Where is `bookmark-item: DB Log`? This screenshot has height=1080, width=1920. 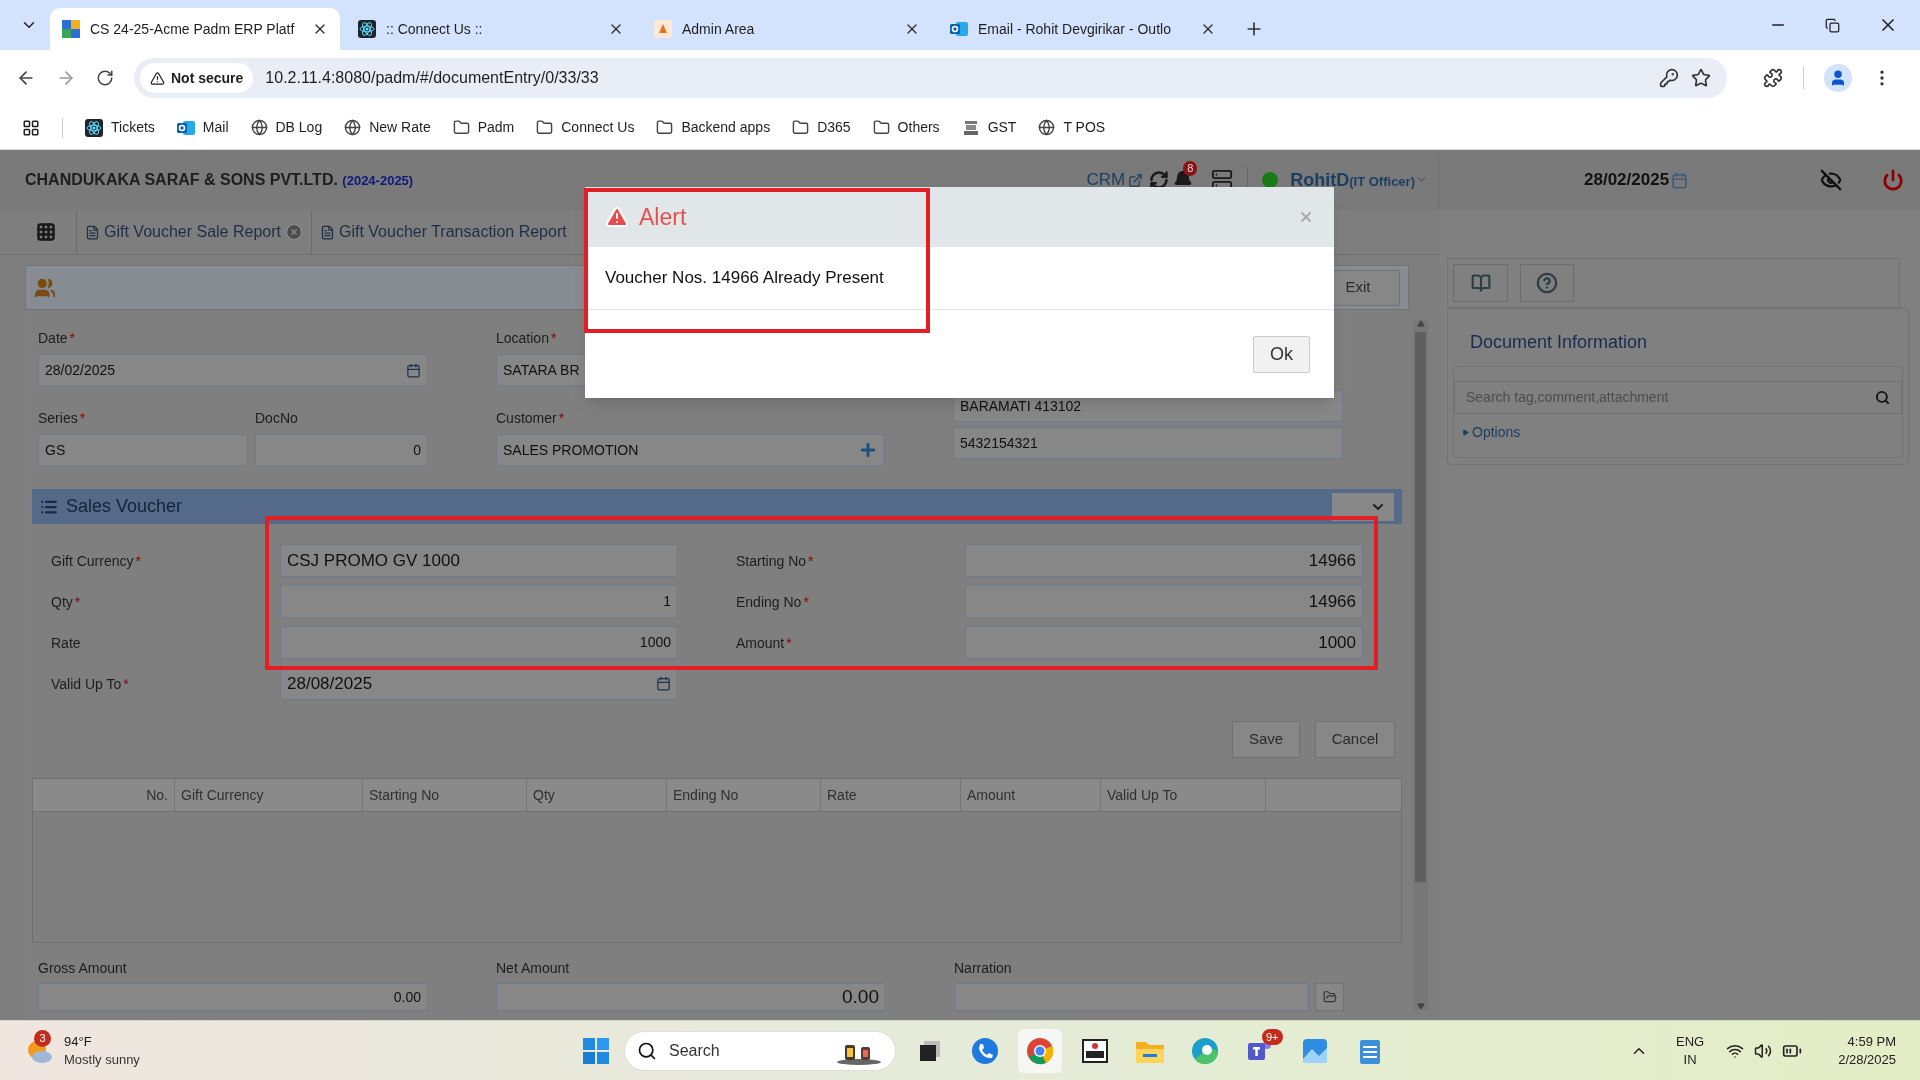
bookmark-item: DB Log is located at coordinates (286, 127).